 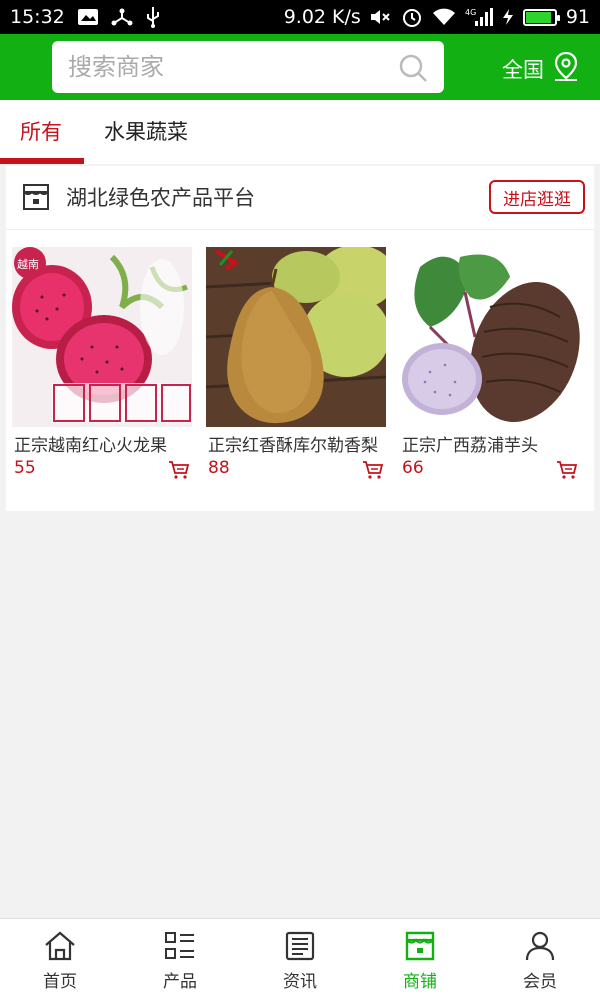 I want to click on app-header: 全国, so click(x=300, y=67).